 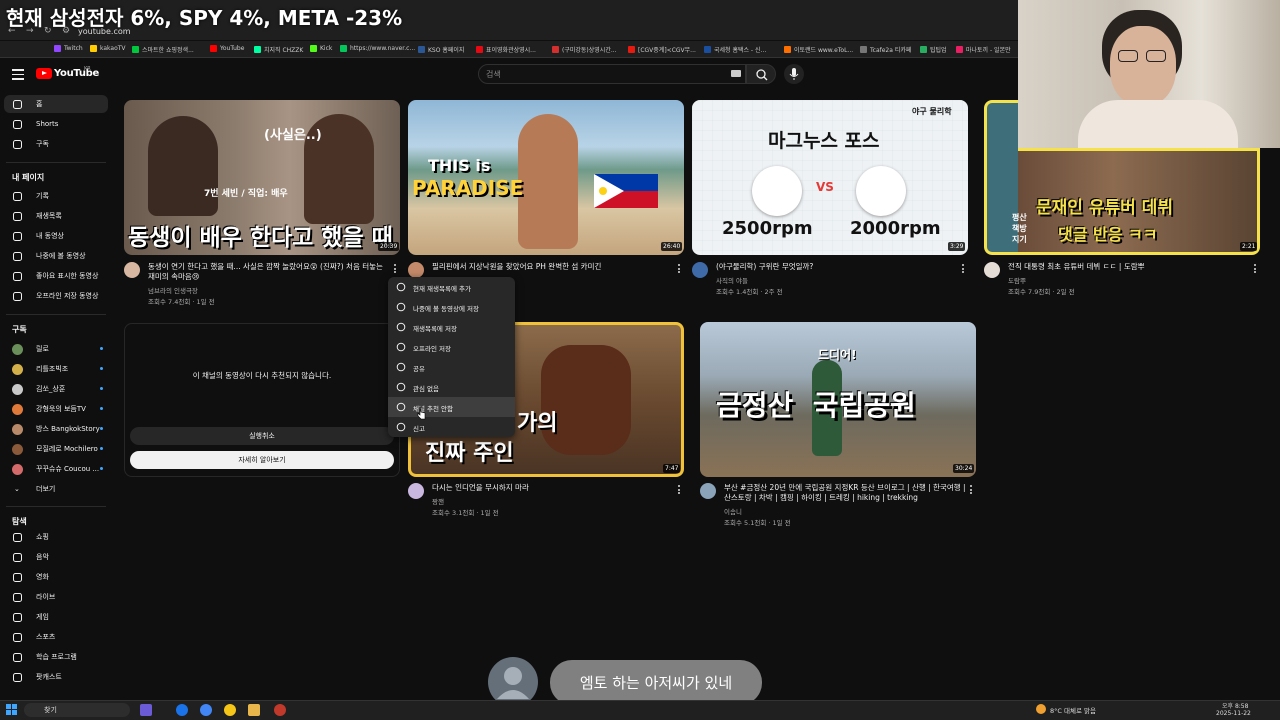 What do you see at coordinates (56, 369) in the screenshot?
I see `sidebar-subscription: 리틀조빅조` at bounding box center [56, 369].